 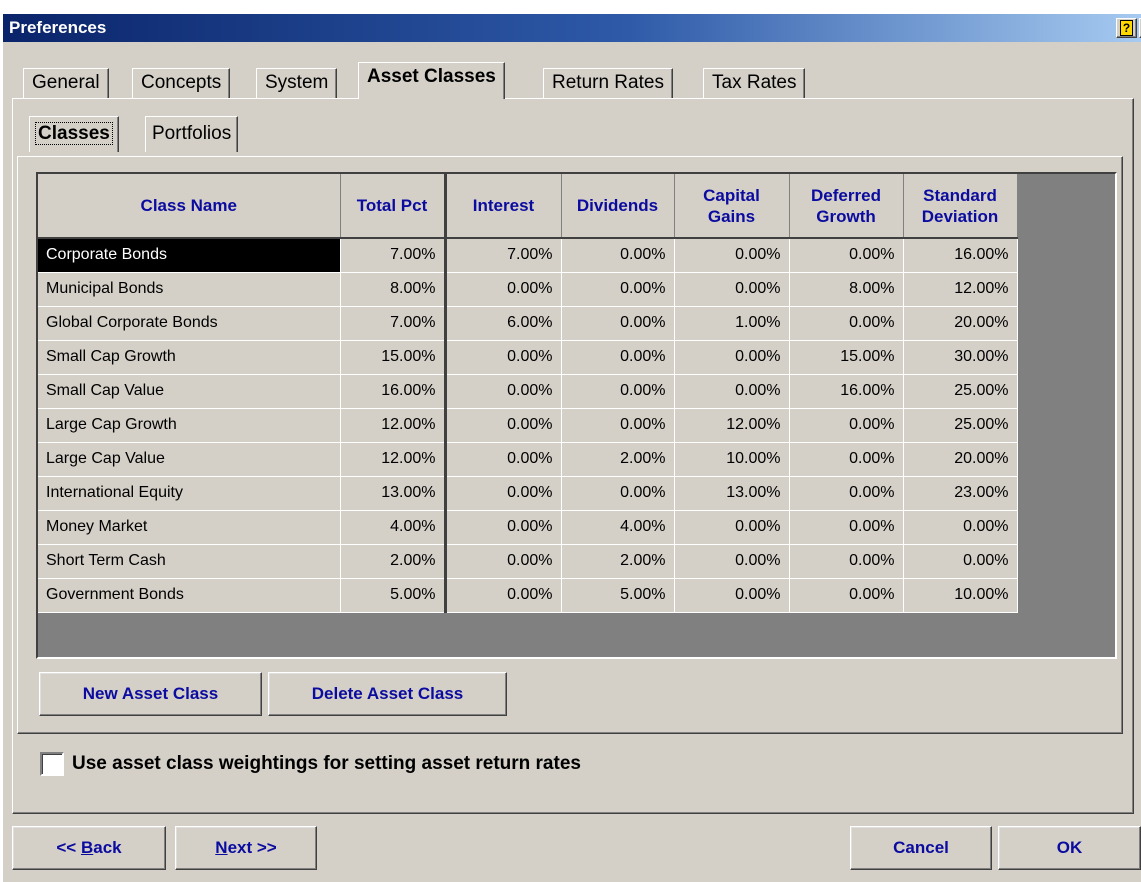 What do you see at coordinates (732, 206) in the screenshot?
I see `col-header-capital-gains: Capital Gains` at bounding box center [732, 206].